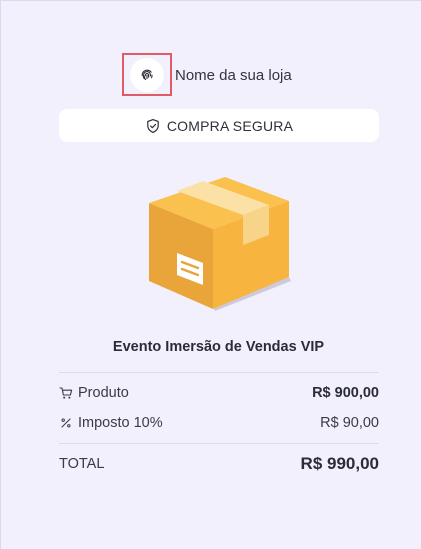 The height and width of the screenshot is (549, 421). What do you see at coordinates (66, 423) in the screenshot?
I see `percent-icon` at bounding box center [66, 423].